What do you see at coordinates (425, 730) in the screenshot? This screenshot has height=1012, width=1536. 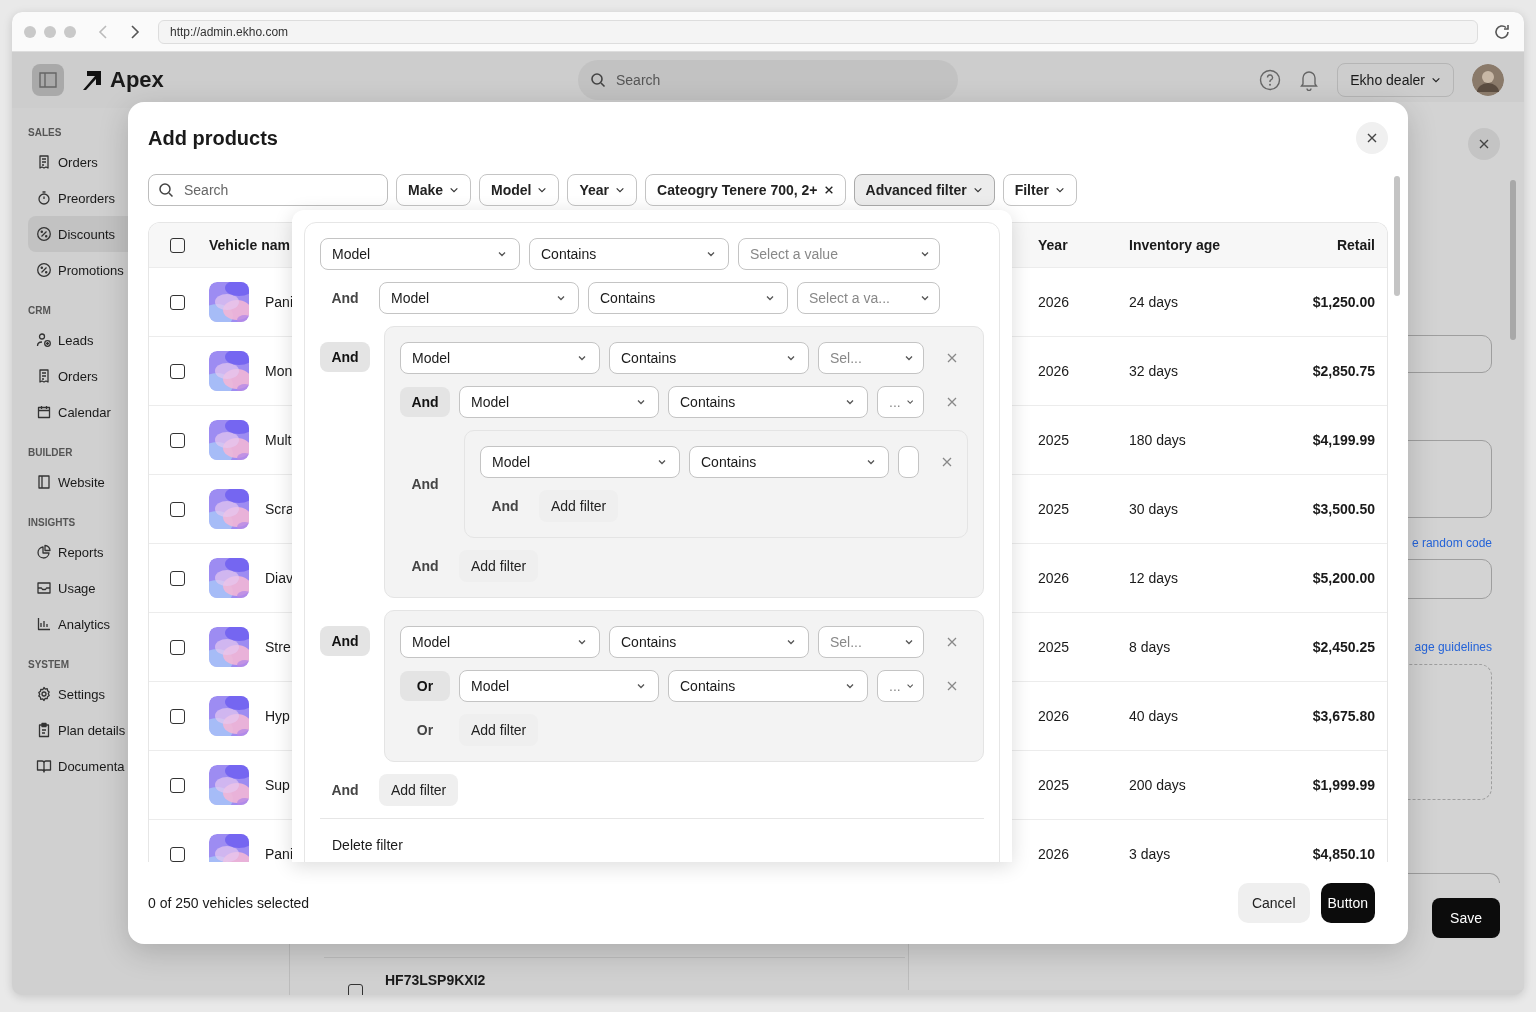 I see `connector-label: Or` at bounding box center [425, 730].